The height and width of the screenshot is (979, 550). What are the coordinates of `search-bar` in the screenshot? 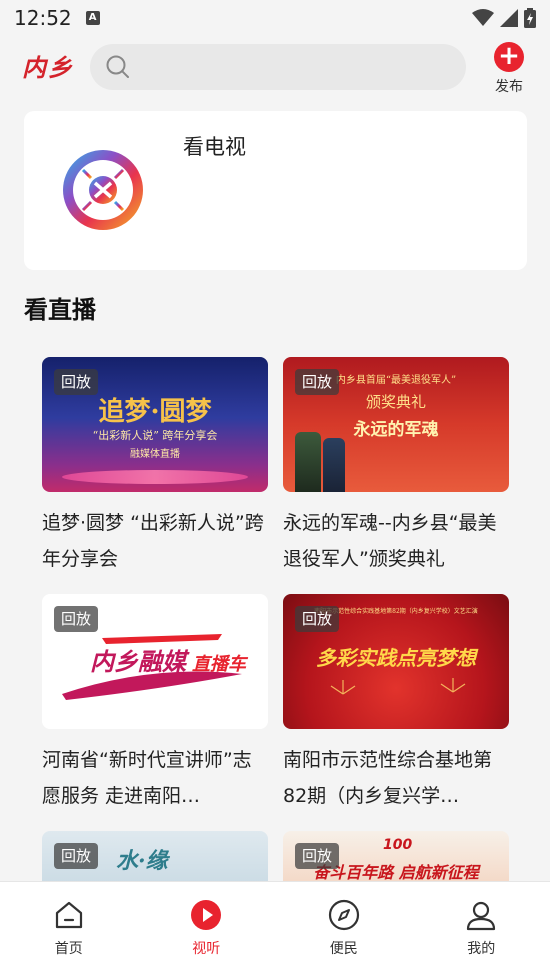 It's located at (278, 67).